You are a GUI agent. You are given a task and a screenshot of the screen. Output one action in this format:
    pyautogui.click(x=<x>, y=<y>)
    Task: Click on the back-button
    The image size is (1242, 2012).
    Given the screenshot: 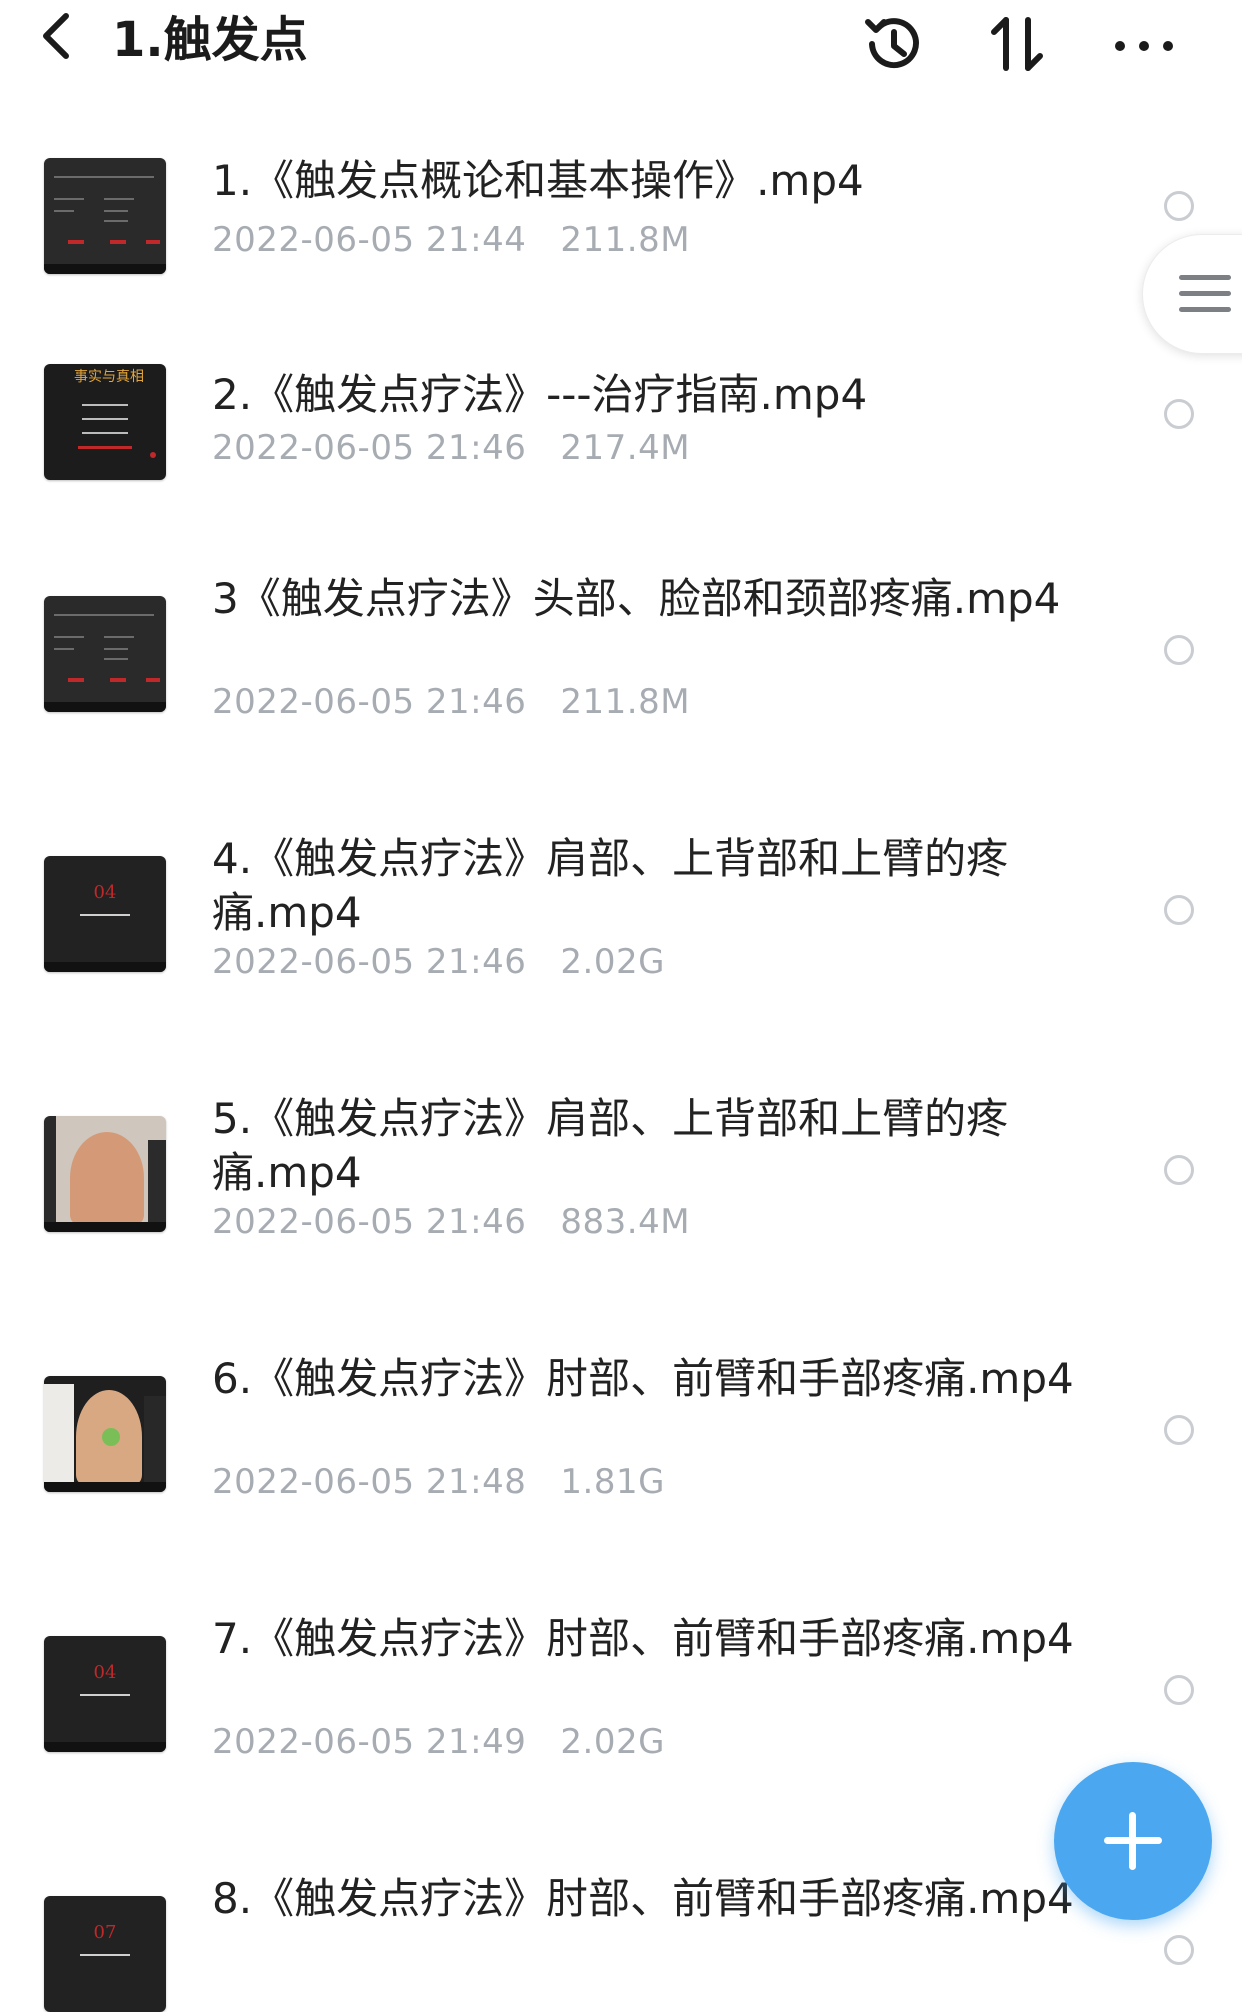 What is the action you would take?
    pyautogui.click(x=60, y=36)
    